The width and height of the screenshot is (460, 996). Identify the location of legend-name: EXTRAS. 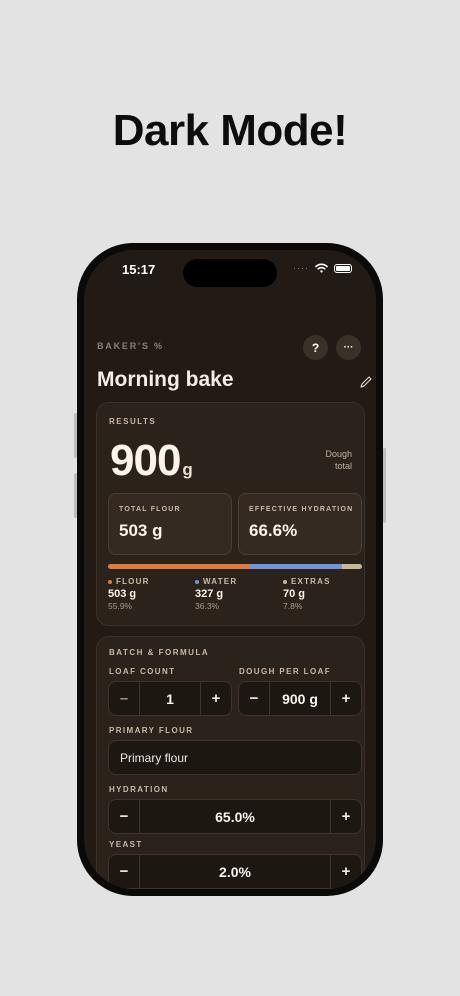
(311, 581).